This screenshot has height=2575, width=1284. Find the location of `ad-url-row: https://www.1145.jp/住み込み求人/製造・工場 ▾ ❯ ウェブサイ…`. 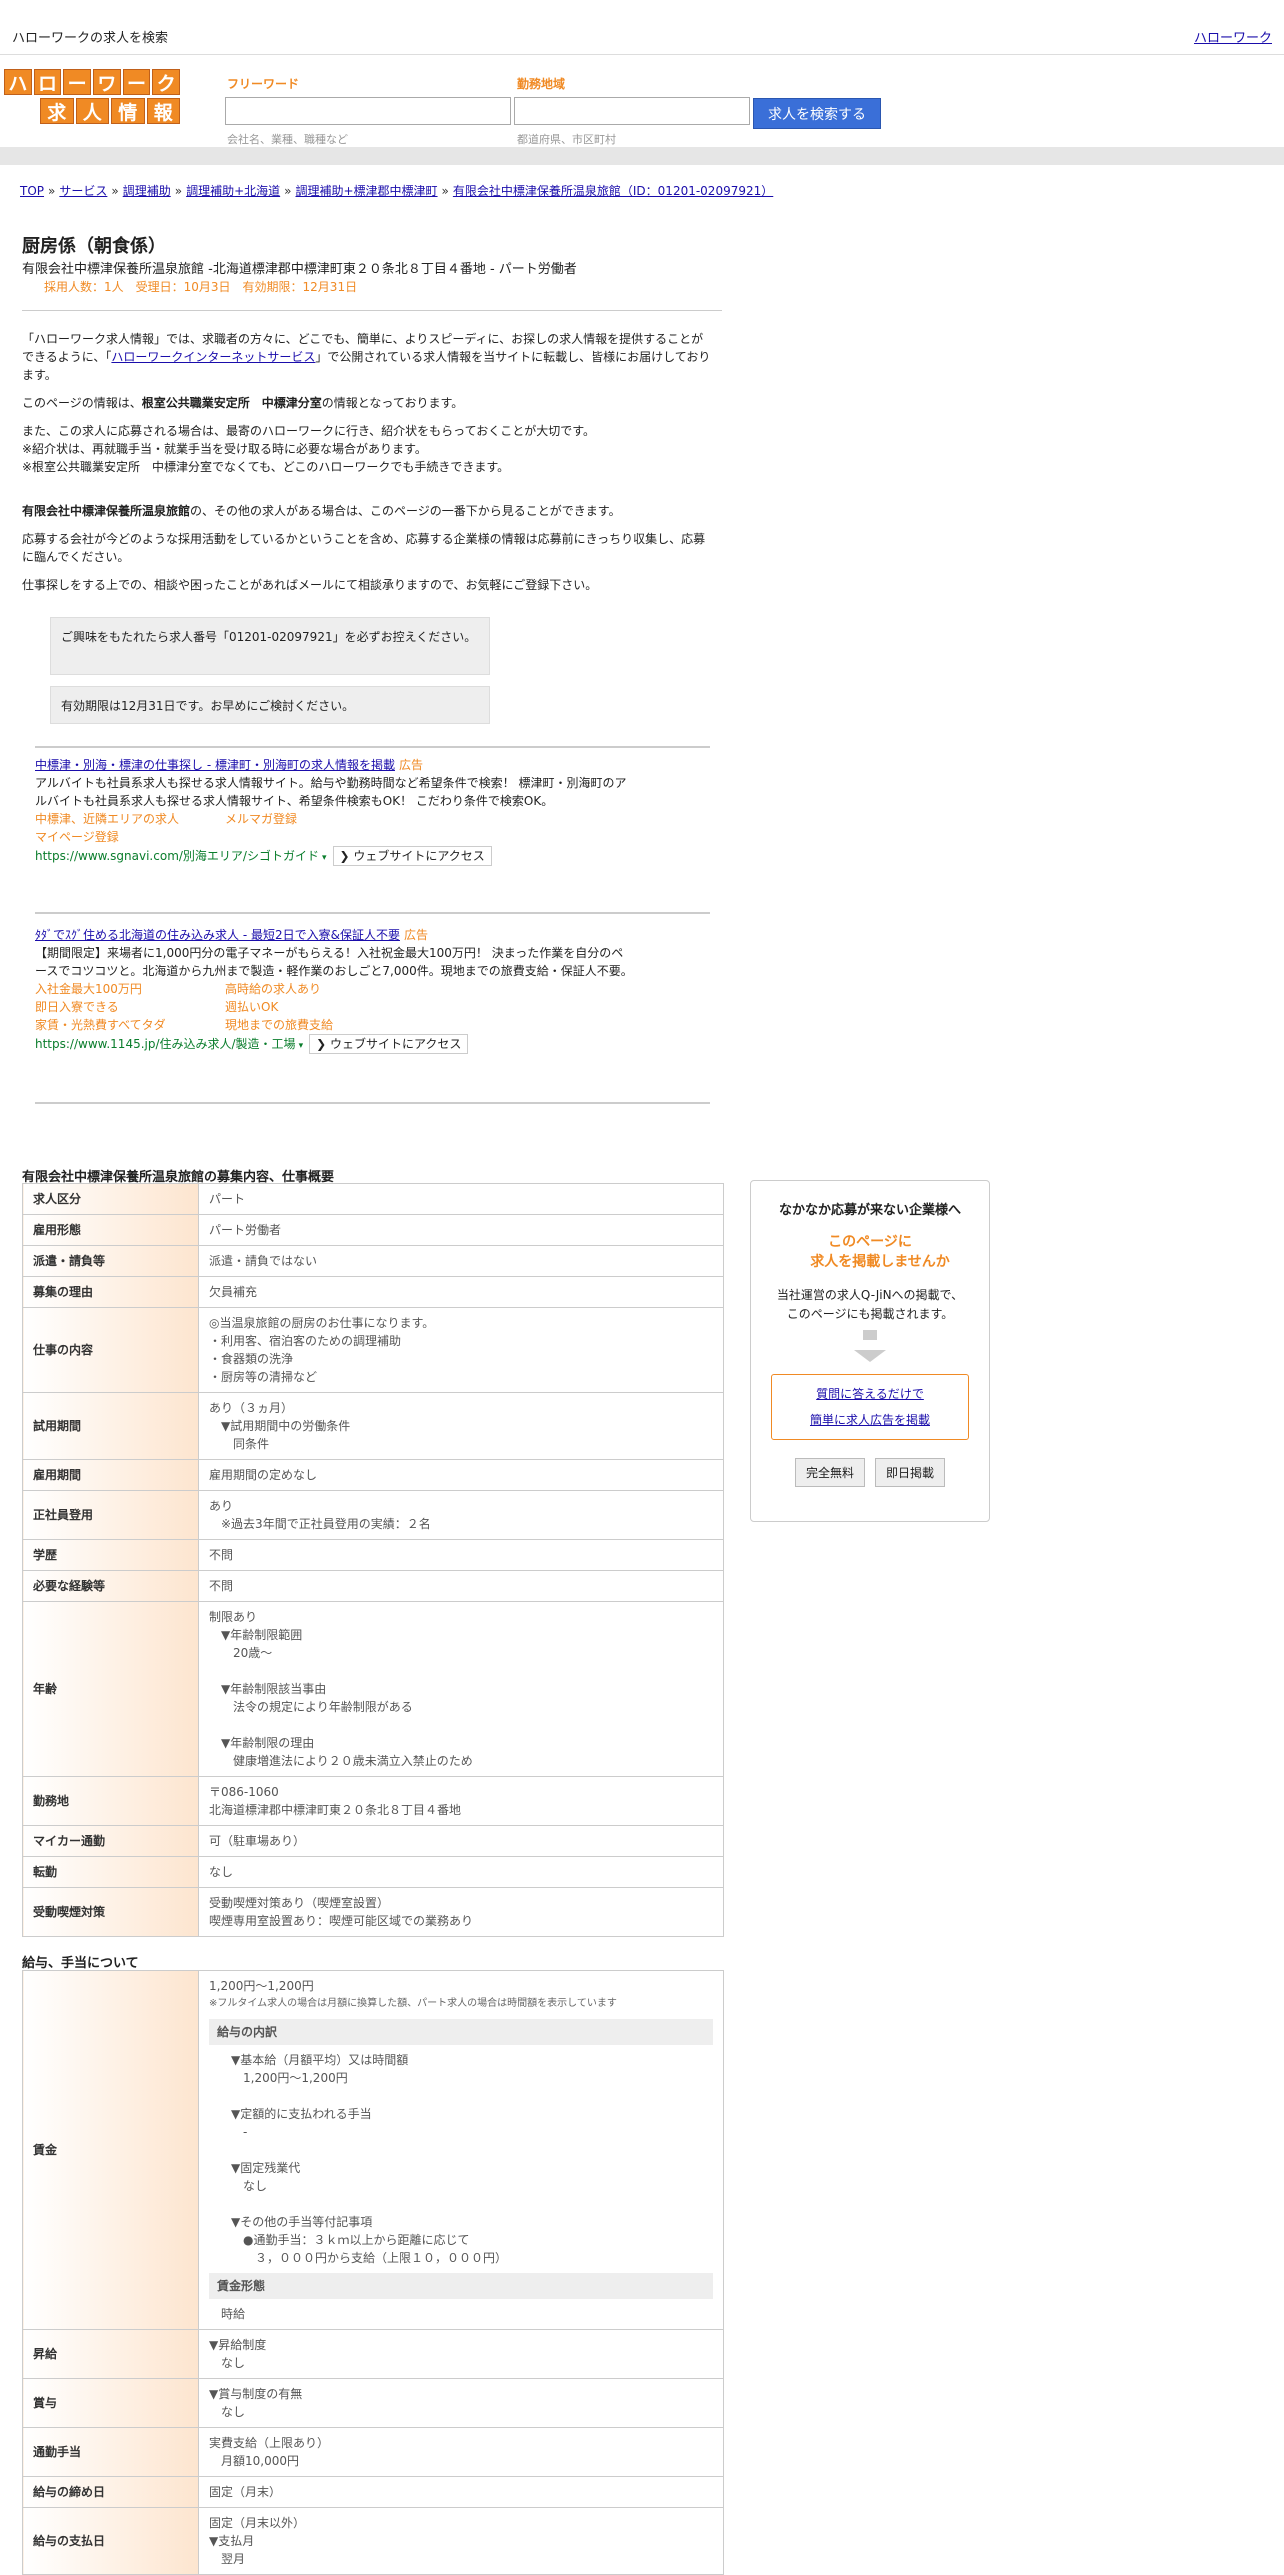

ad-url-row: https://www.1145.jp/住み込み求人/製造・工場 ▾ ❯ ウェブサイ… is located at coordinates (335, 1044).